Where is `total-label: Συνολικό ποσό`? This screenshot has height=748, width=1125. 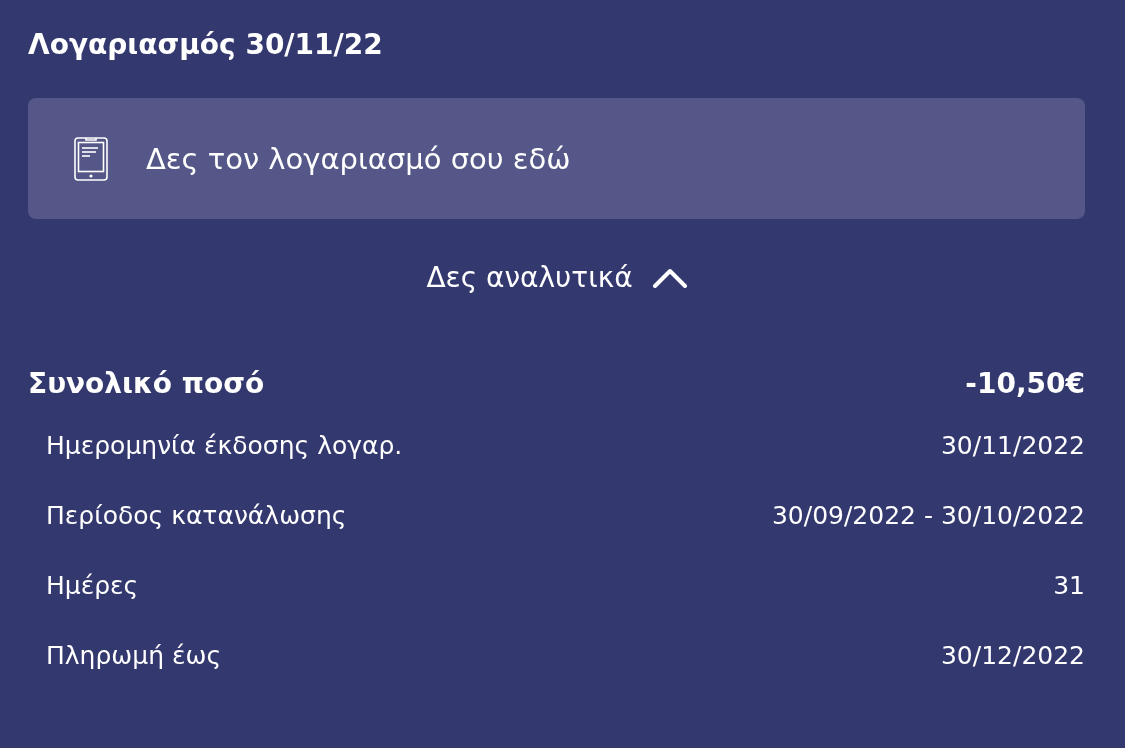
total-label: Συνολικό ποσό is located at coordinates (146, 384).